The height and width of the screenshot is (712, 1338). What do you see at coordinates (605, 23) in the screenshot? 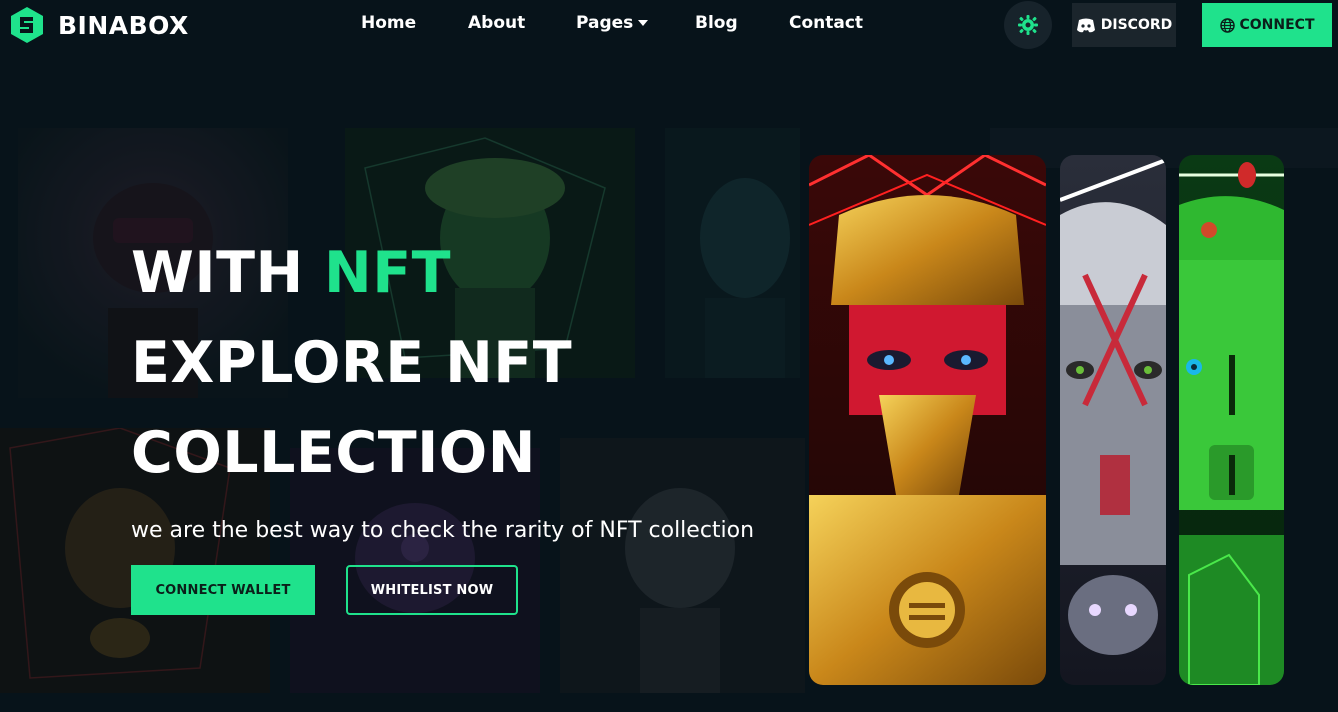
I see `nav-link-pages-label: Pages` at bounding box center [605, 23].